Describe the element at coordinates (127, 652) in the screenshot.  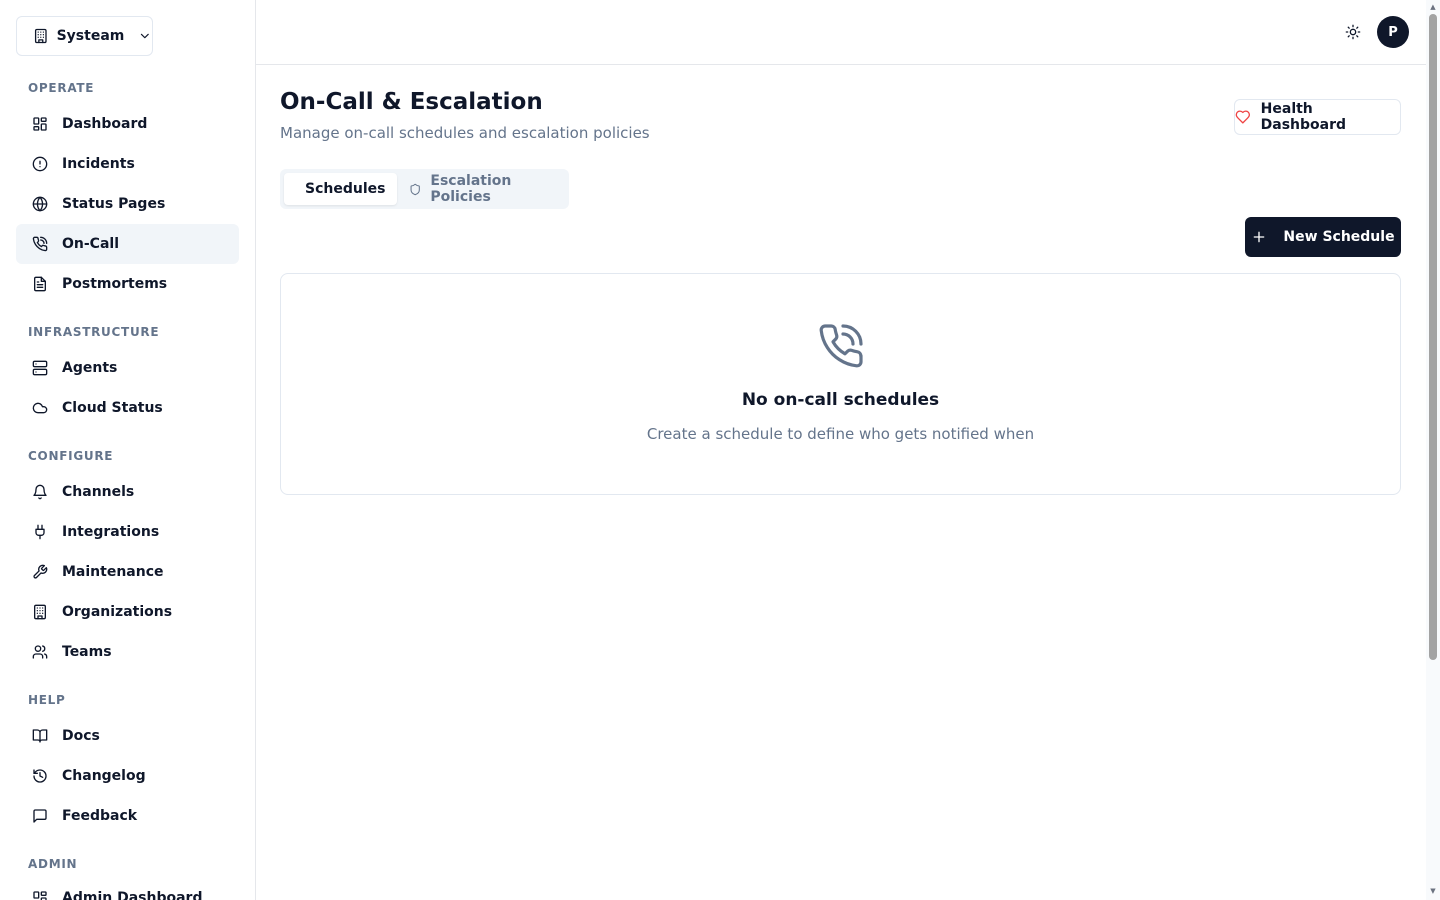
I see `sidebar-item-teams: Teams` at that location.